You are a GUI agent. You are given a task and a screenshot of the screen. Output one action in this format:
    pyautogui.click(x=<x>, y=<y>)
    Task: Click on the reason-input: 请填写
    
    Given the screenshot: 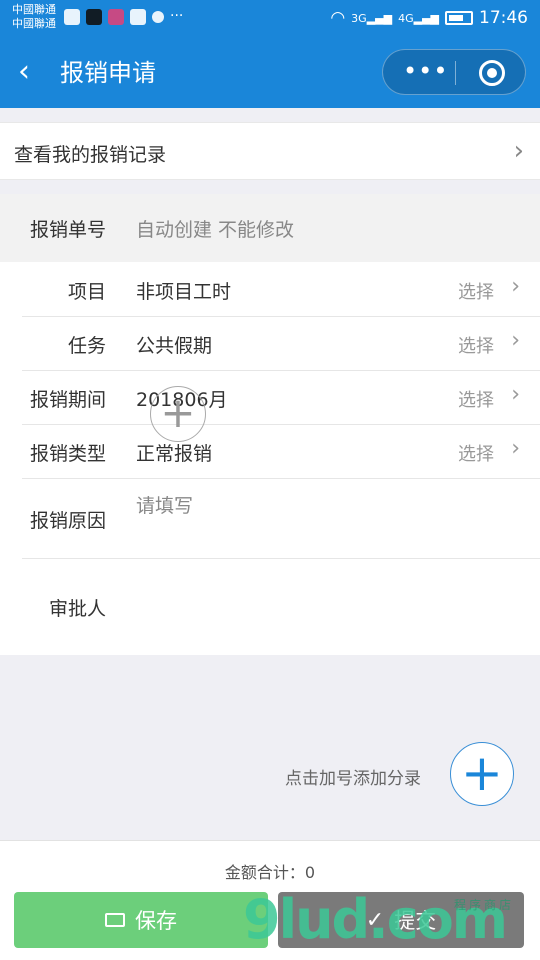 What is the action you would take?
    pyautogui.click(x=164, y=504)
    